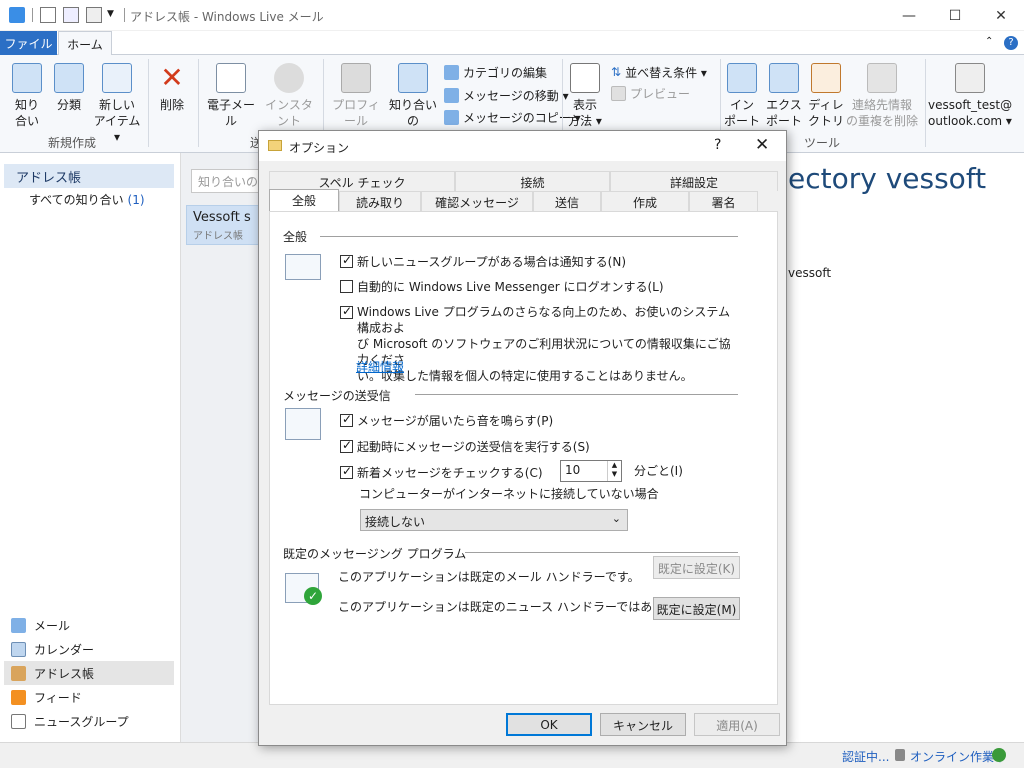 The width and height of the screenshot is (1024, 768). I want to click on dedupe-button: 連絡先情報 の重複を削除, so click(882, 96).